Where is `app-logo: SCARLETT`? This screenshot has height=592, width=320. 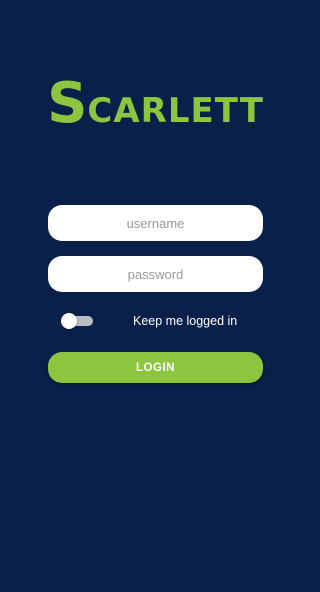
app-logo: SCARLETT is located at coordinates (155, 104).